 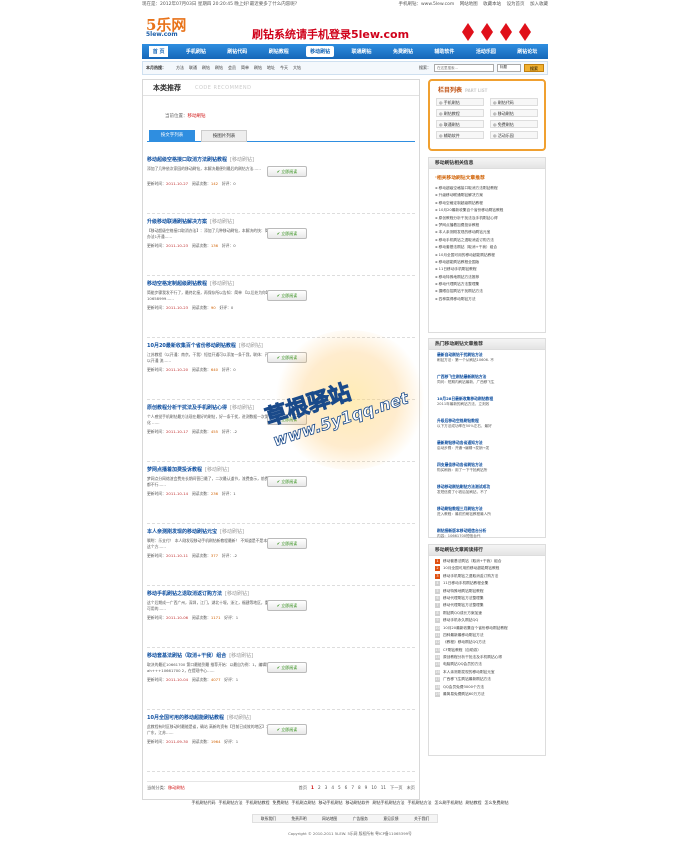 What do you see at coordinates (462, 613) in the screenshot?
I see `rank-link: 刷钻刷QQ成长方案加速` at bounding box center [462, 613].